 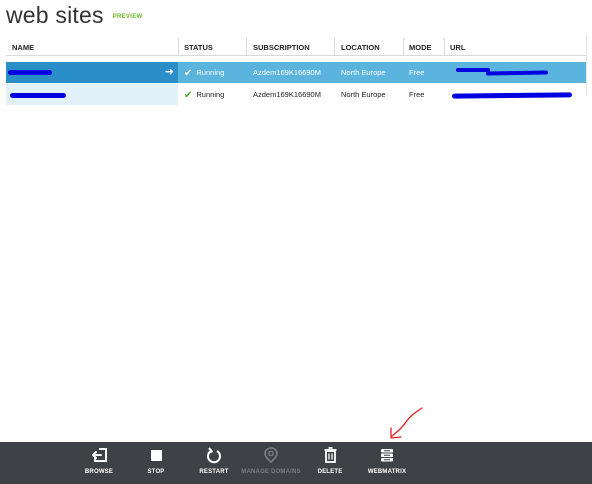 What do you see at coordinates (156, 455) in the screenshot?
I see `stop-icon` at bounding box center [156, 455].